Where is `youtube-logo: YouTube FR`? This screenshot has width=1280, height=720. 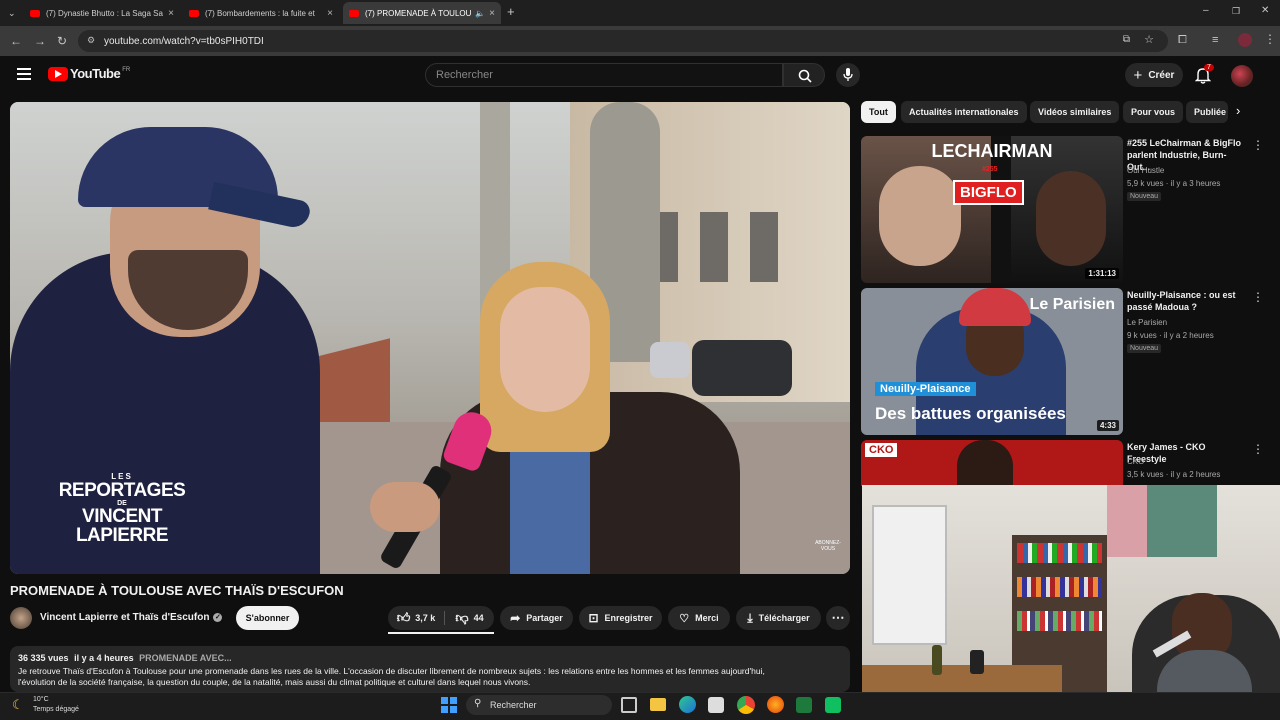
youtube-logo: YouTube FR is located at coordinates (89, 73).